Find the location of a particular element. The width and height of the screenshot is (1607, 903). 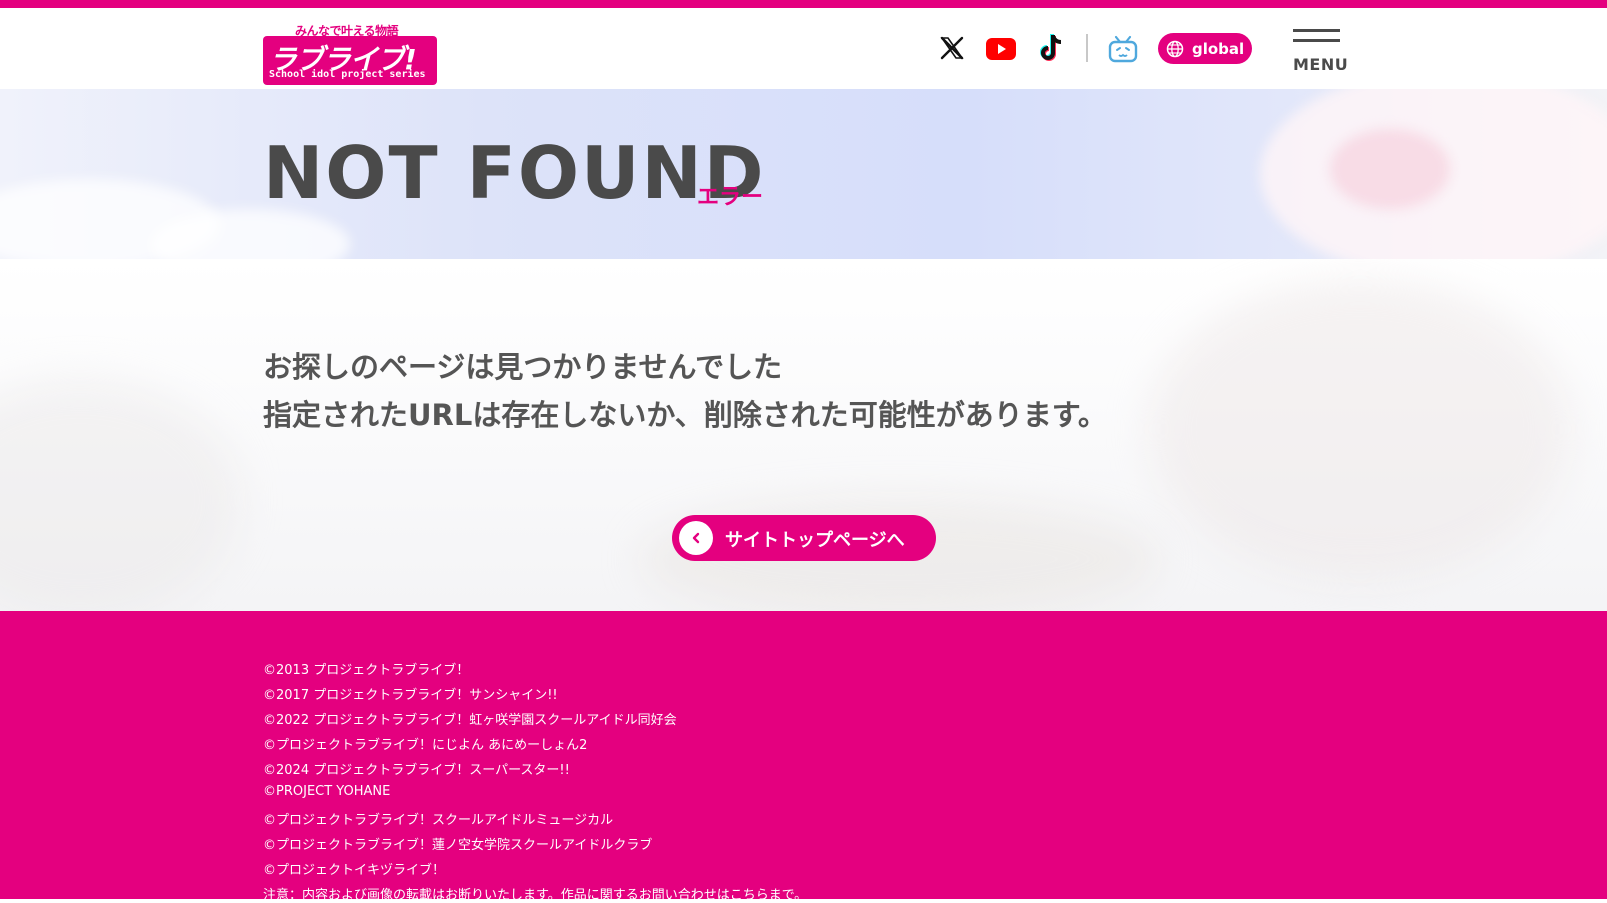

copyright-line: ©PROJECT YOHANE is located at coordinates (327, 791).